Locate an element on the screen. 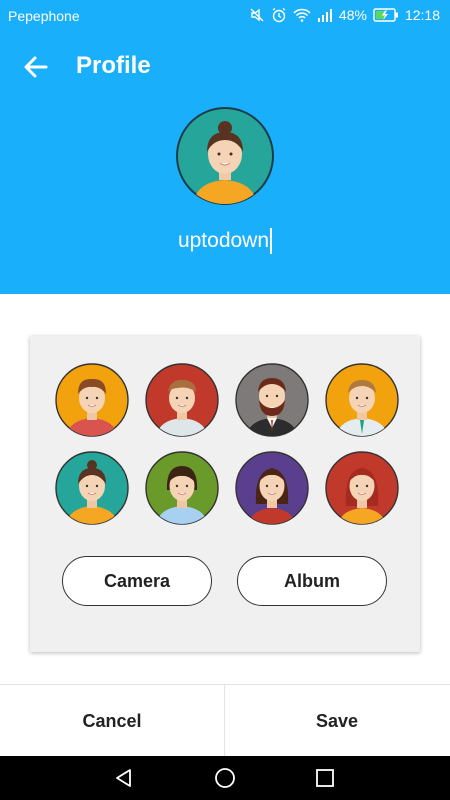  battery-icon is located at coordinates (386, 15).